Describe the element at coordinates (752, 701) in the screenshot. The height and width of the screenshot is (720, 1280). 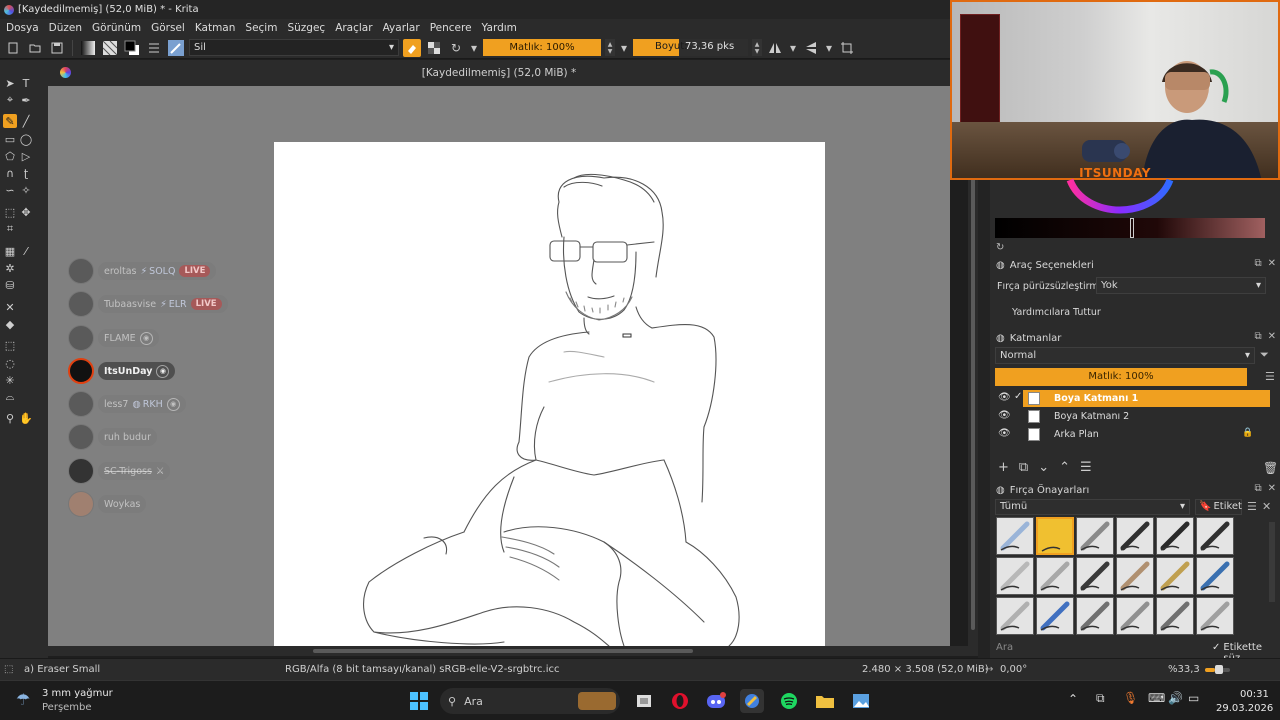
I see `krita-taskbar-icon` at that location.